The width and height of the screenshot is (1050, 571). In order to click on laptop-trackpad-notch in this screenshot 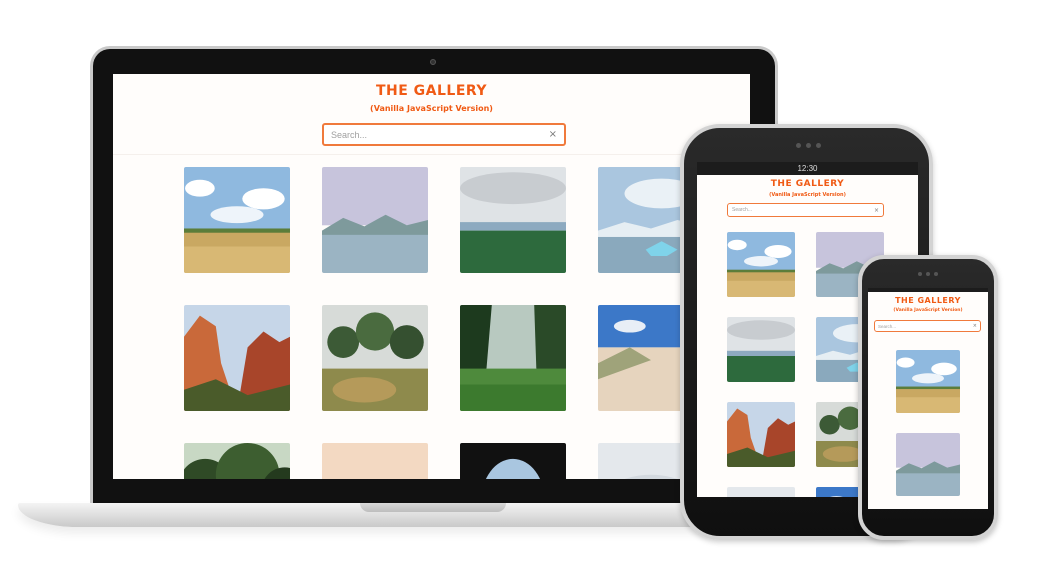, I will do `click(433, 507)`.